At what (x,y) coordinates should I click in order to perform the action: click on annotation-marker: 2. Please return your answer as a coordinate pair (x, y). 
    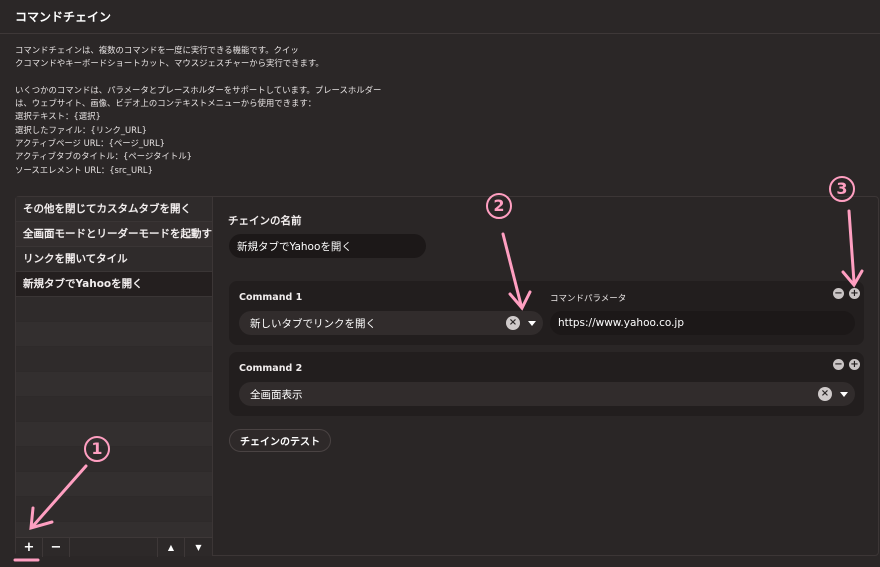
    Looking at the image, I should click on (499, 206).